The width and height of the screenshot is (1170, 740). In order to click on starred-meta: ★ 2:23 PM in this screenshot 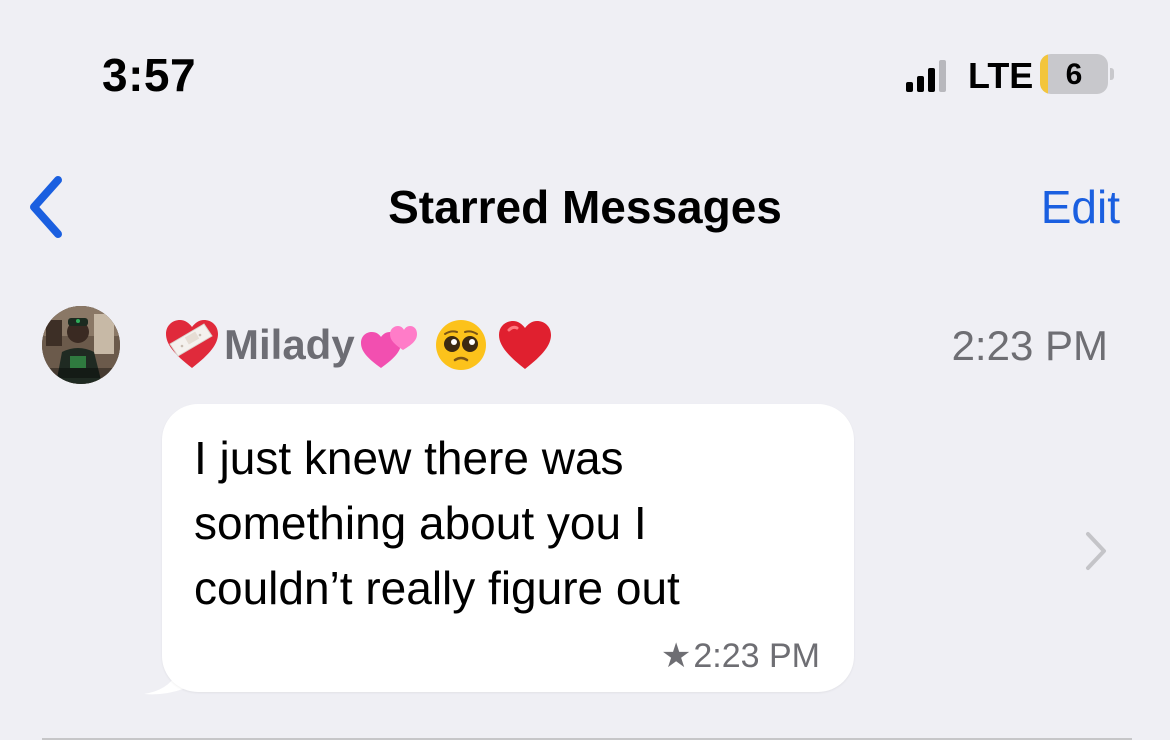, I will do `click(740, 656)`.